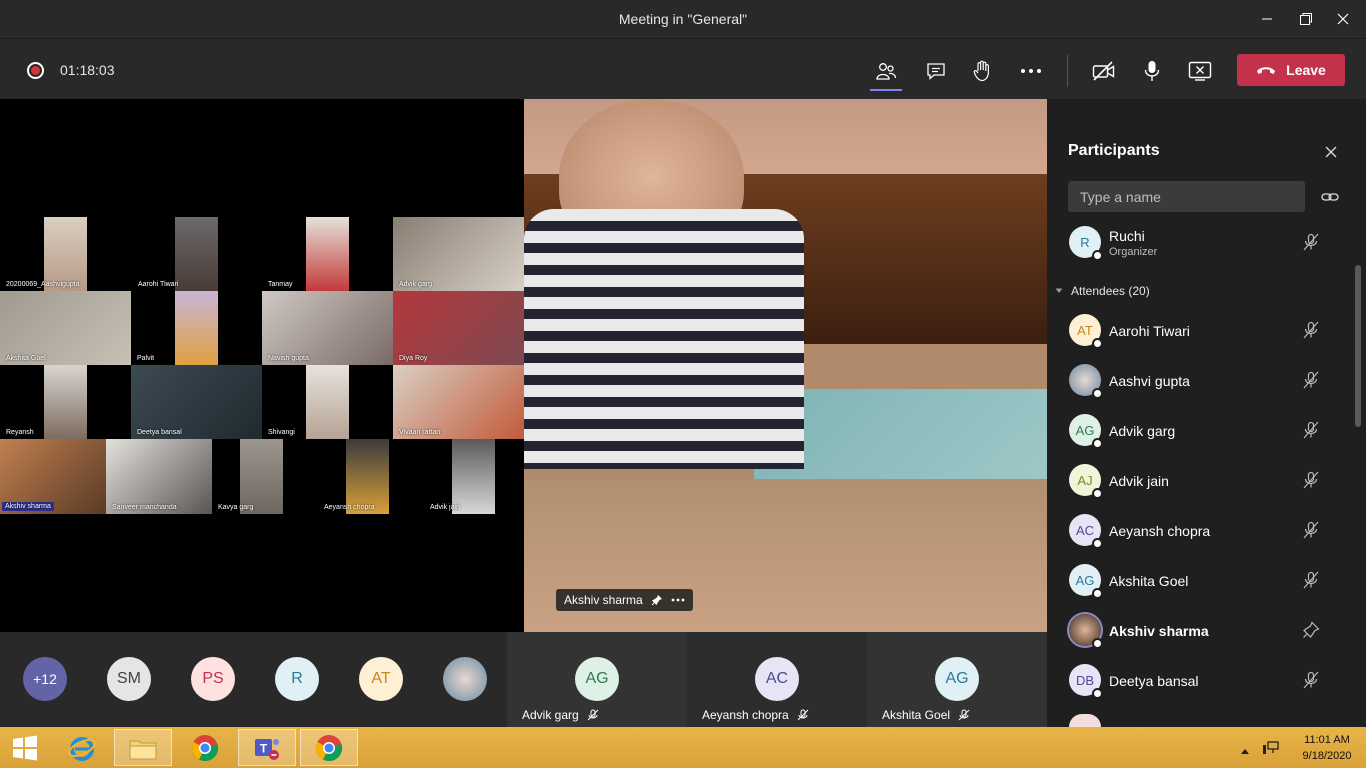 The height and width of the screenshot is (768, 1366). Describe the element at coordinates (1327, 756) in the screenshot. I see `clock-date: 9/18/2020` at that location.